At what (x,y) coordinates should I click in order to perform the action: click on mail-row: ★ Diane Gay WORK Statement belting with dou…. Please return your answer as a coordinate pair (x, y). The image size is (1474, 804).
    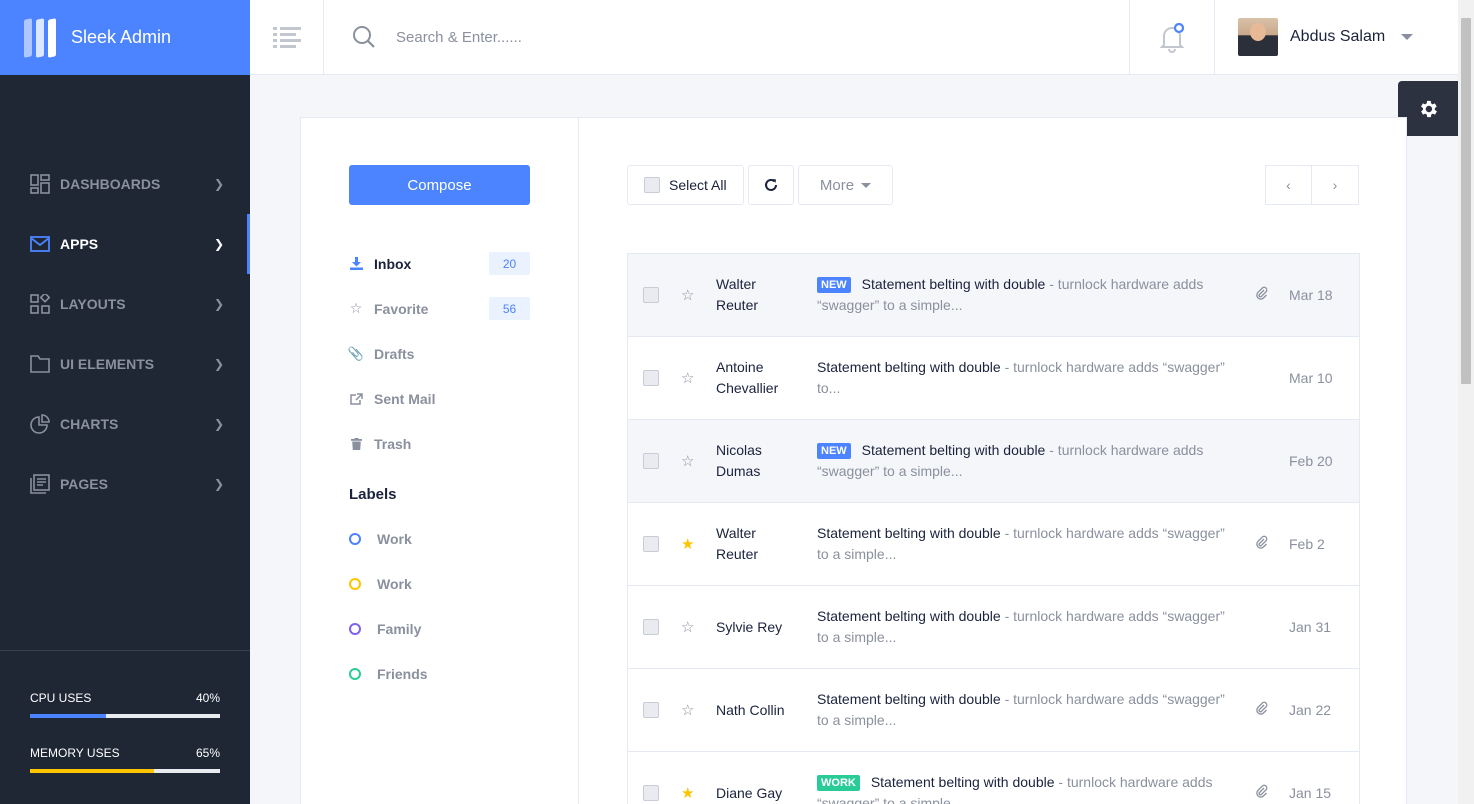
    Looking at the image, I should click on (993, 778).